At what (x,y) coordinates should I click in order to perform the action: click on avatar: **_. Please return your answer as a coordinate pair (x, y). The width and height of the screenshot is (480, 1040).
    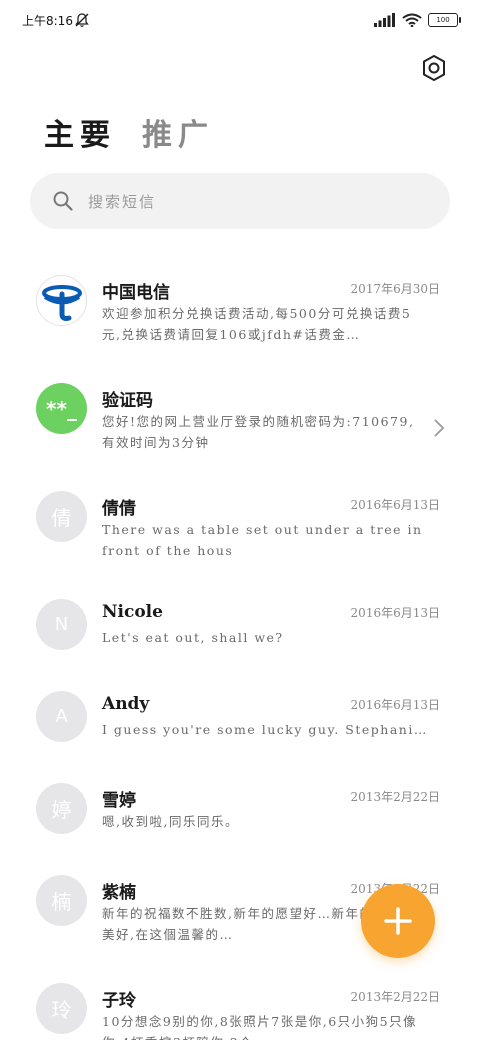
    Looking at the image, I should click on (61, 408).